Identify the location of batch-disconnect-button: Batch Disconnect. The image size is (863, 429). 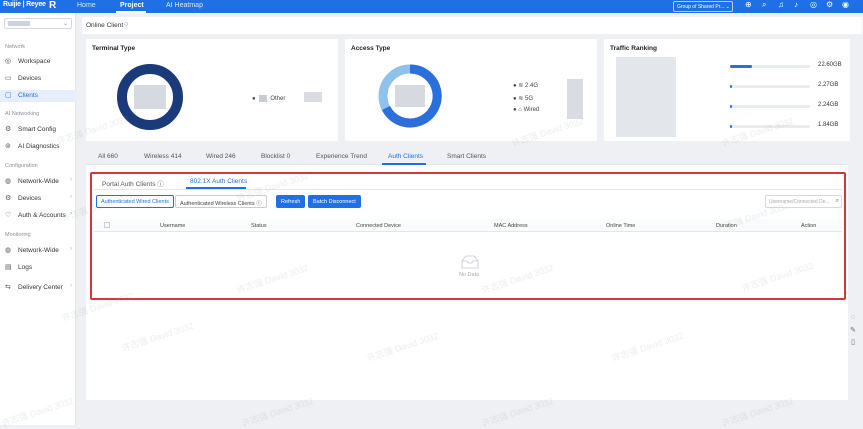
(334, 201).